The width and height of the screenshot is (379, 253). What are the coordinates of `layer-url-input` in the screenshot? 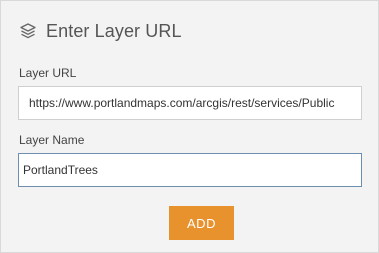 It's located at (190, 103).